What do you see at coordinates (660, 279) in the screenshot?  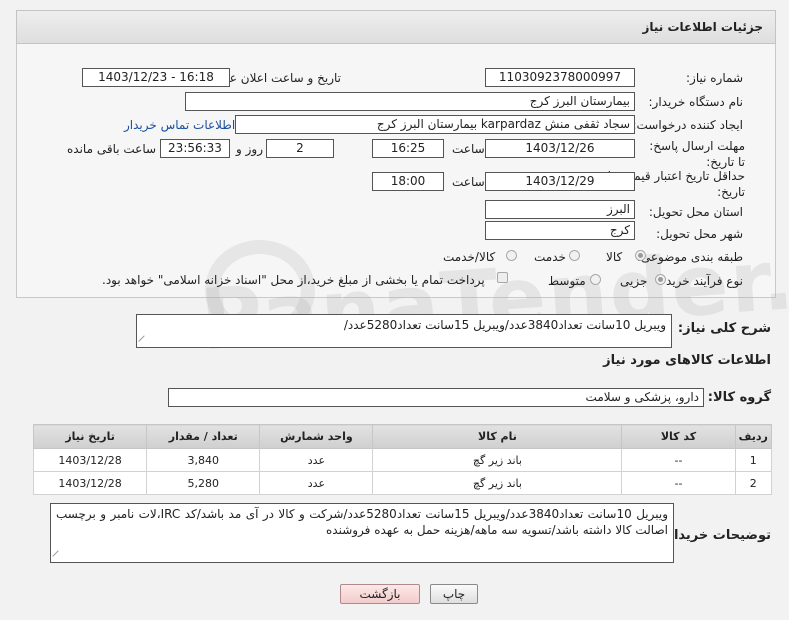 I see `process-radio-minor` at bounding box center [660, 279].